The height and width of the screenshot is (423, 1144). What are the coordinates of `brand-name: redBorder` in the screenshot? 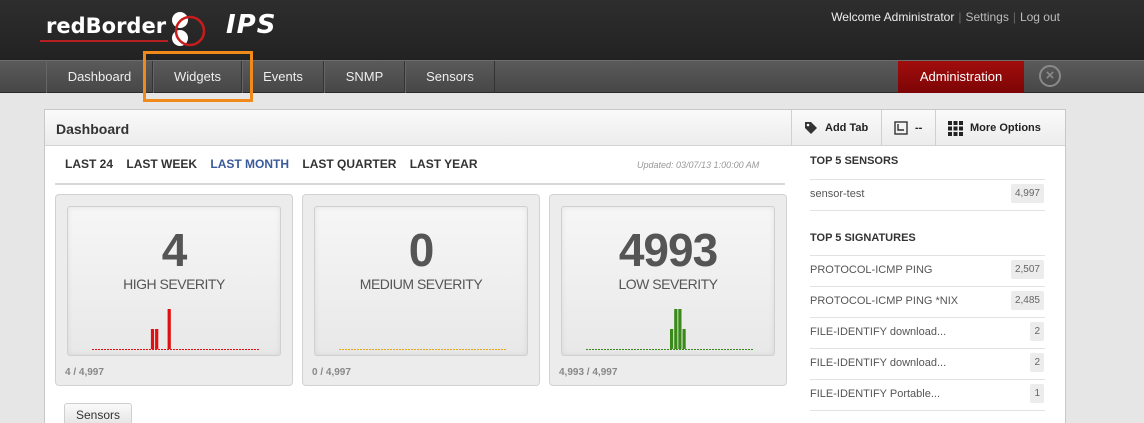 It's located at (106, 26).